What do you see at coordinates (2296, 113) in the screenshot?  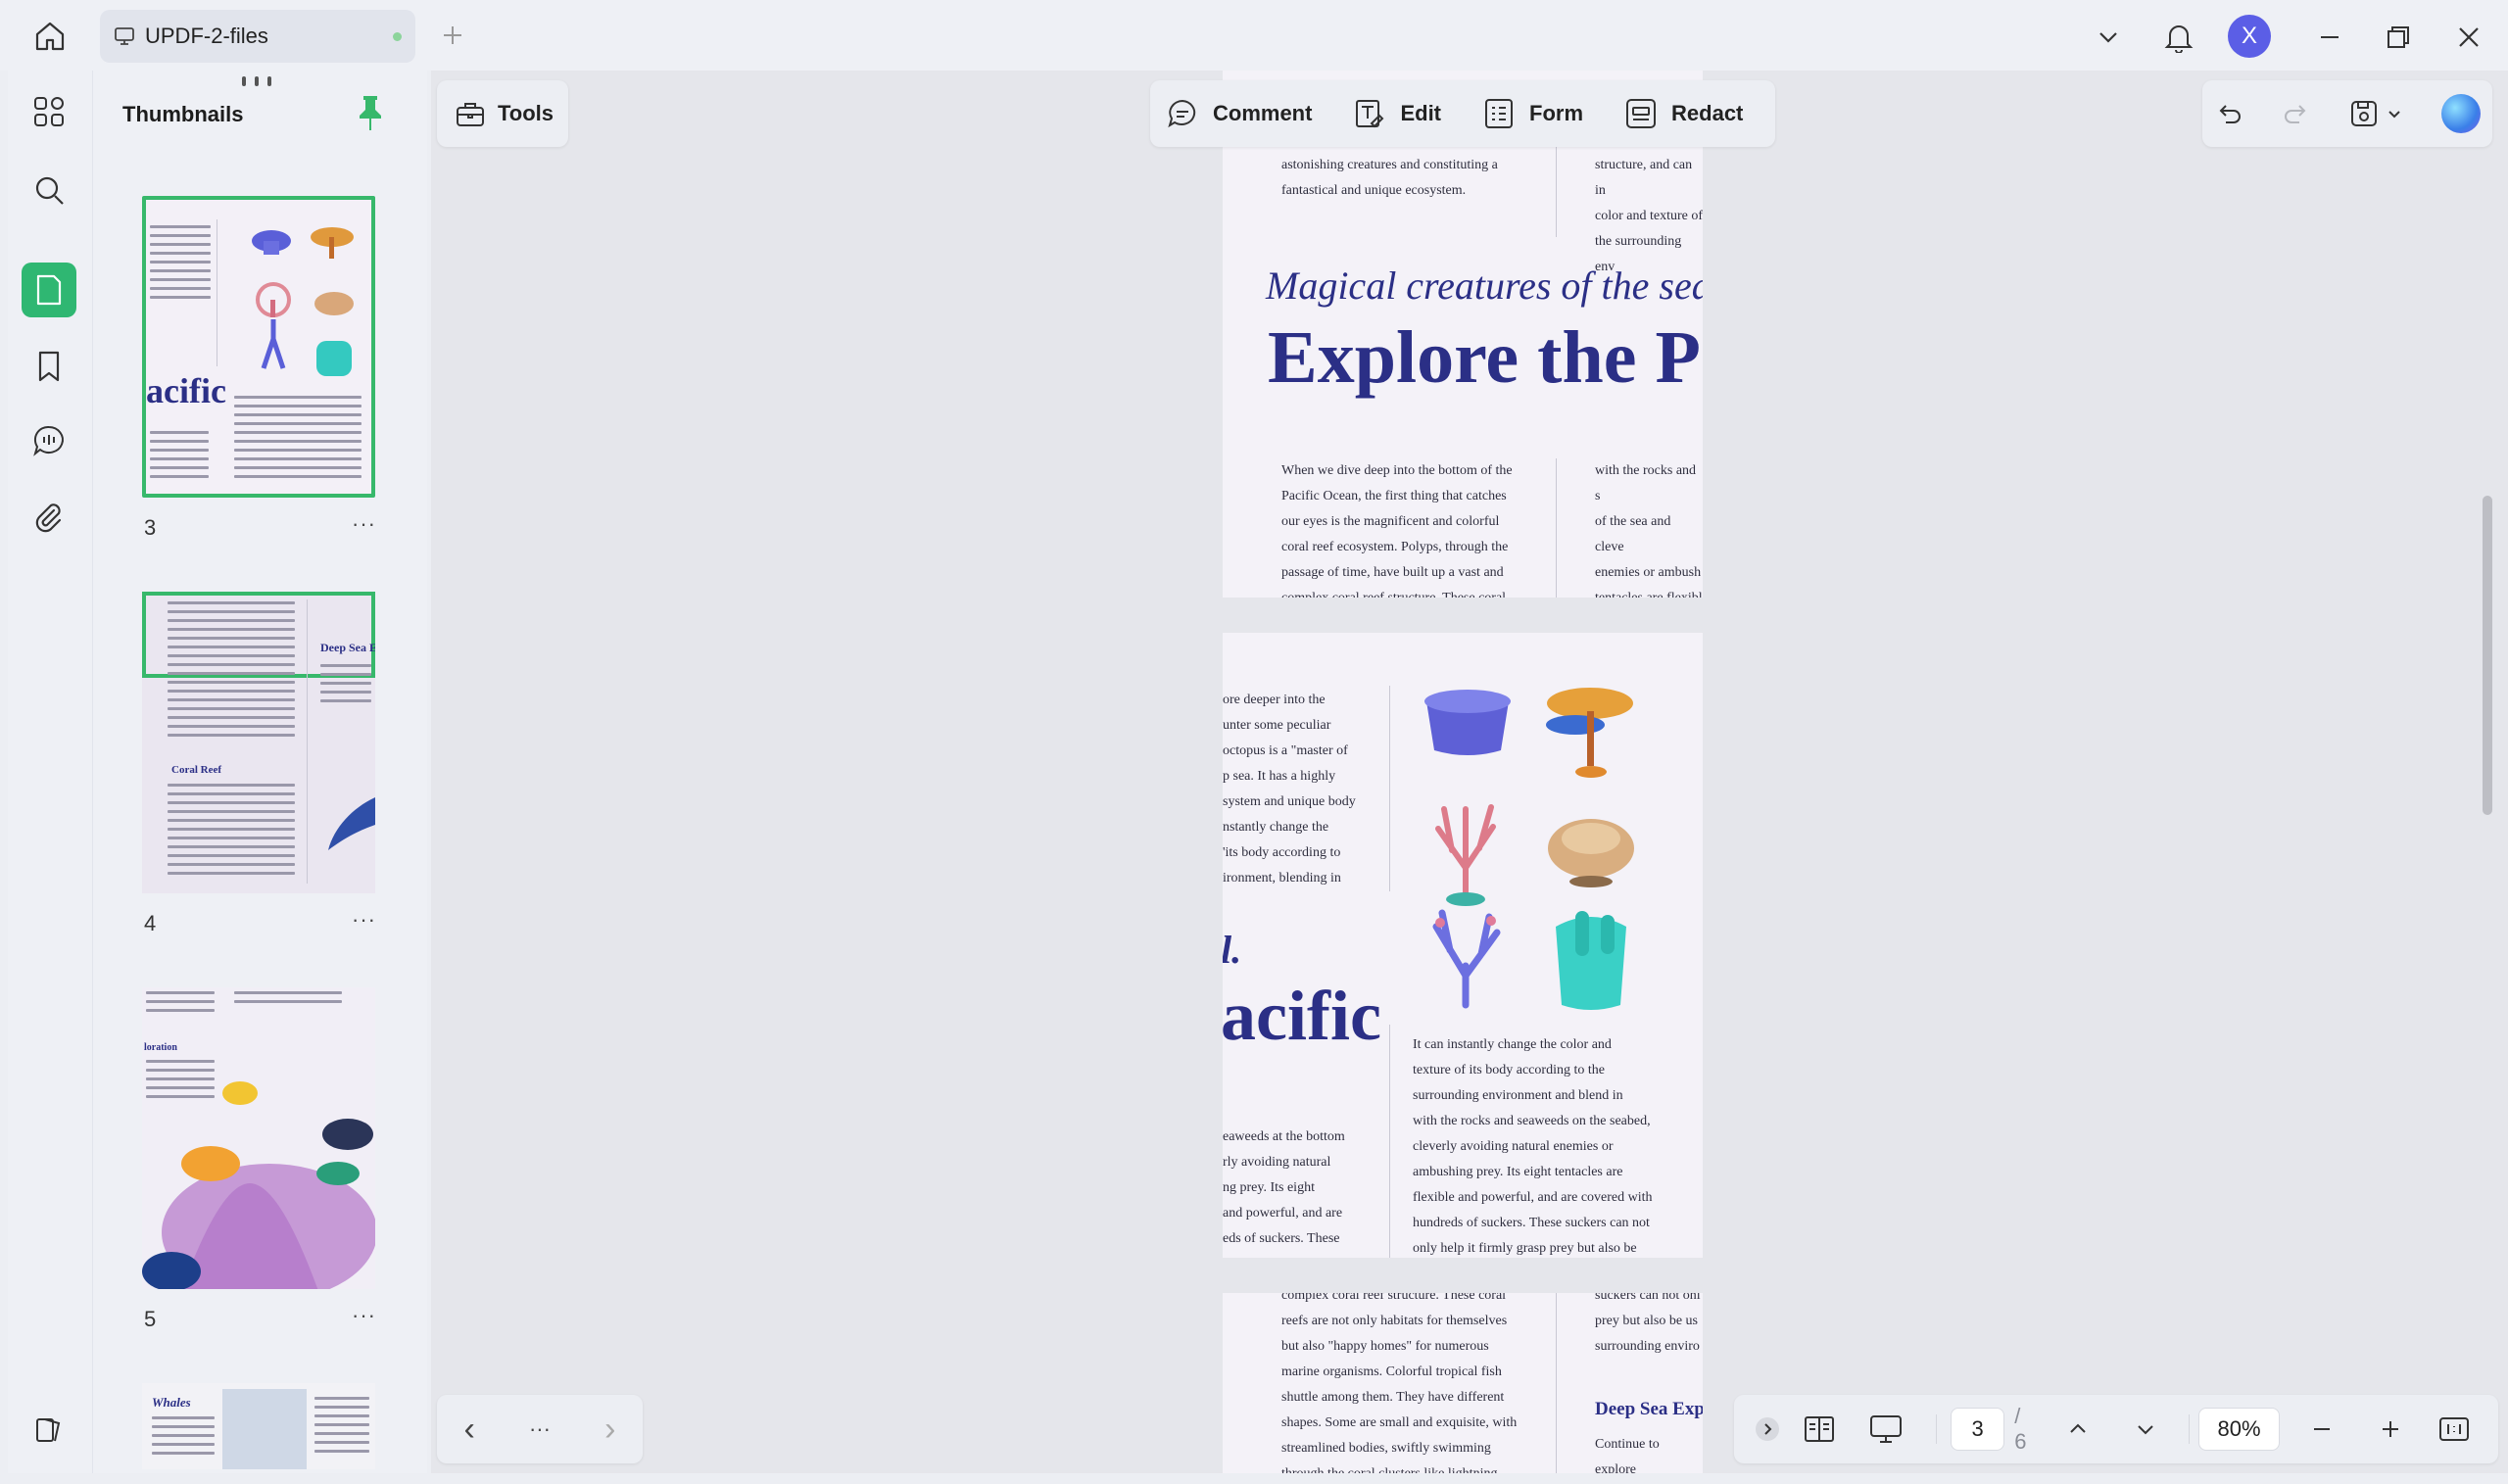 I see `redo-icon` at bounding box center [2296, 113].